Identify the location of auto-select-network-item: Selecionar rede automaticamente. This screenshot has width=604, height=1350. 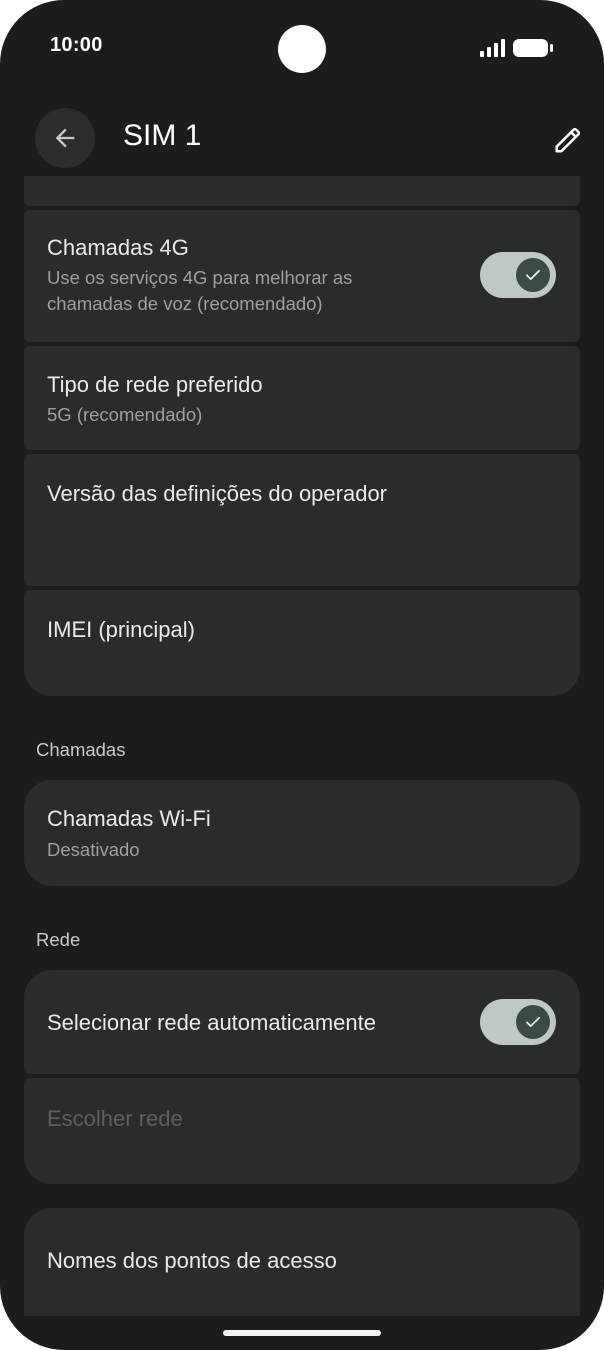
(302, 1022).